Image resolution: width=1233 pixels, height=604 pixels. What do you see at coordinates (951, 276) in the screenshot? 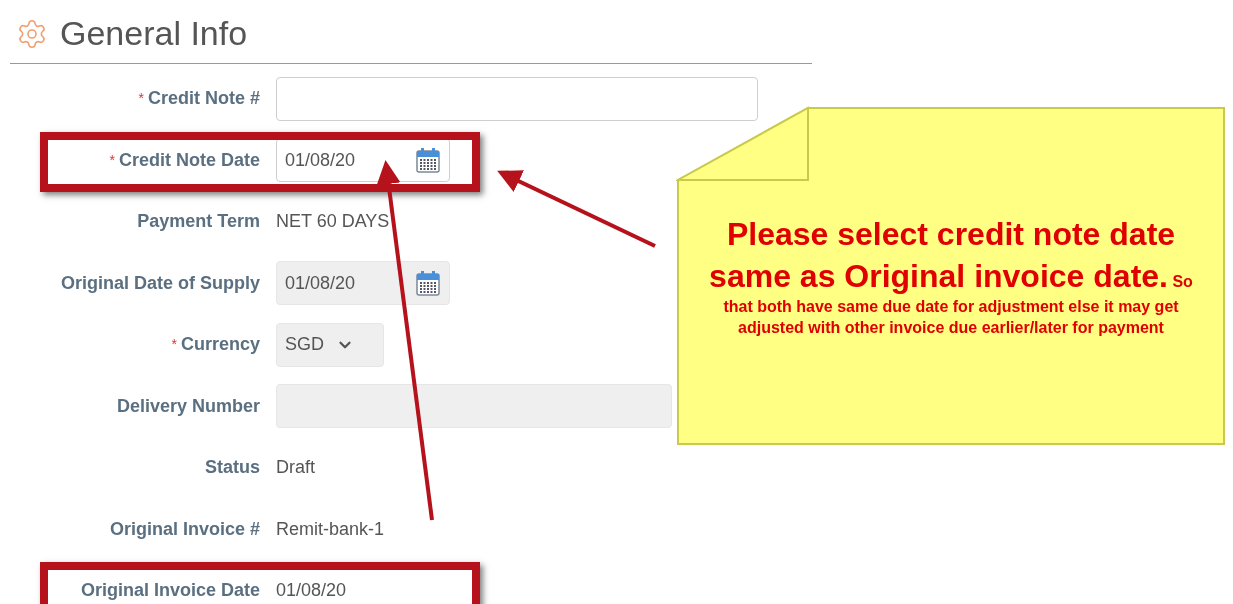
I see `note-text: Please select credit note date same as Original invoice date.So that both have same due date for adjustment else it may get adjusted with other invoice due earlier/later for payment` at bounding box center [951, 276].